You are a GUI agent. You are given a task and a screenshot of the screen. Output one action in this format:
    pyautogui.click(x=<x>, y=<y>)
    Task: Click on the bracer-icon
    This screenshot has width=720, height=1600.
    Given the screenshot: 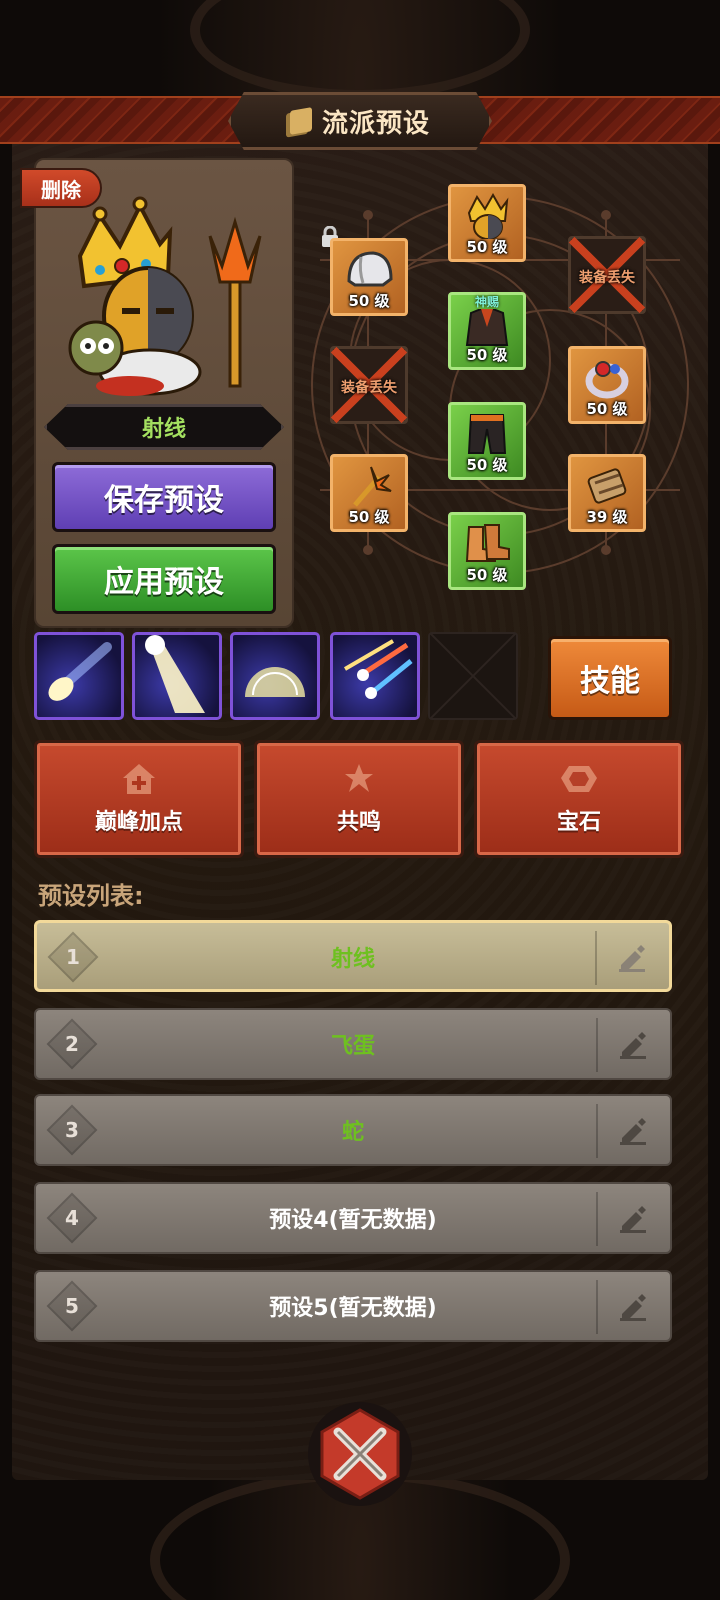 What is the action you would take?
    pyautogui.click(x=607, y=486)
    